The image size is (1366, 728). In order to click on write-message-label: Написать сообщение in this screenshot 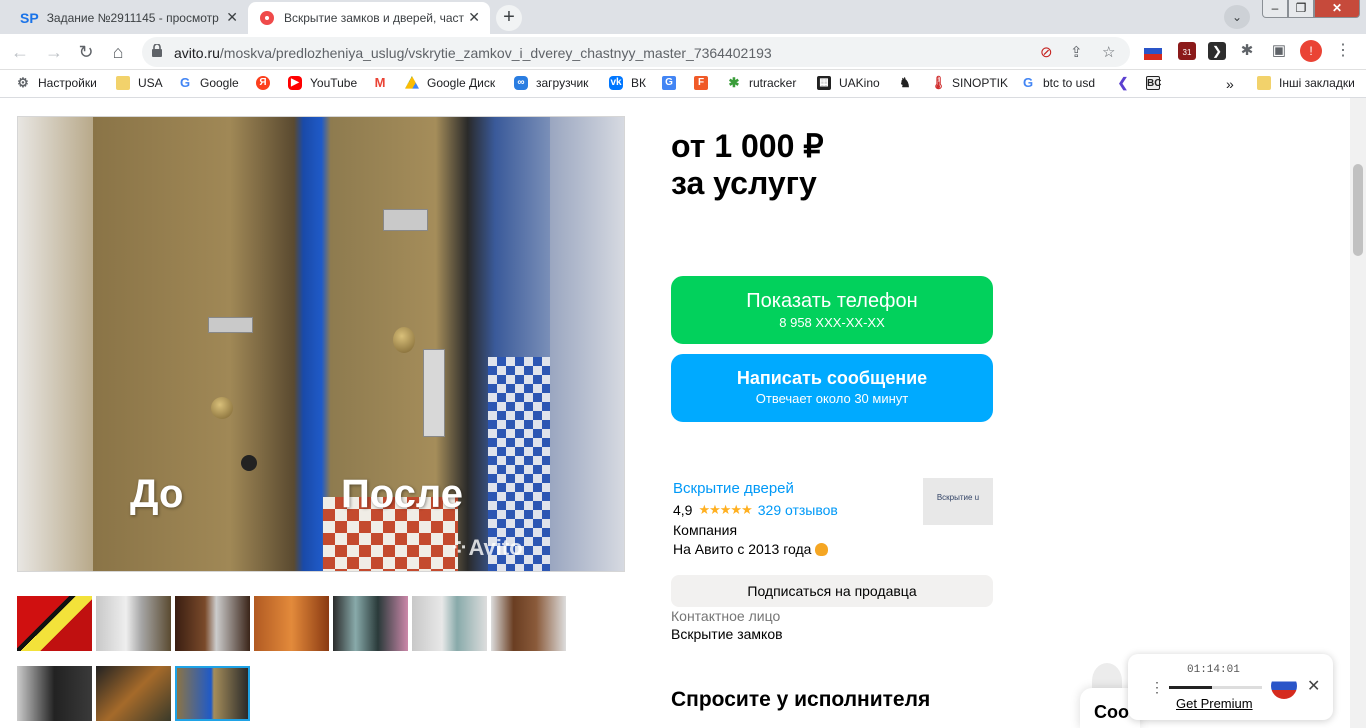, I will do `click(832, 378)`.